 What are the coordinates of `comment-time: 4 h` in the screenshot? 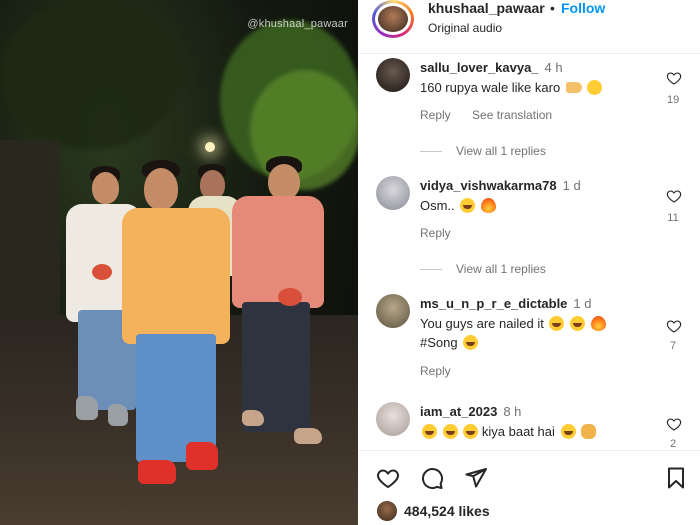 It's located at (553, 67).